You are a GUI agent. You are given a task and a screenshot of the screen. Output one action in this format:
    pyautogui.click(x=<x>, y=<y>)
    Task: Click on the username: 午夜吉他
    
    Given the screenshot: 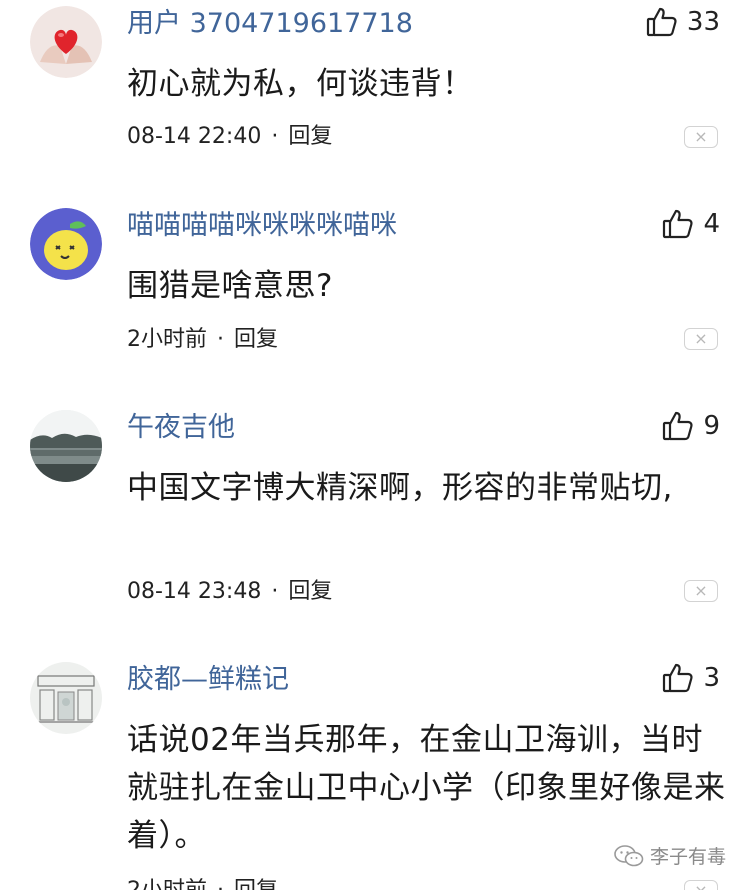 What is the action you would take?
    pyautogui.click(x=181, y=427)
    